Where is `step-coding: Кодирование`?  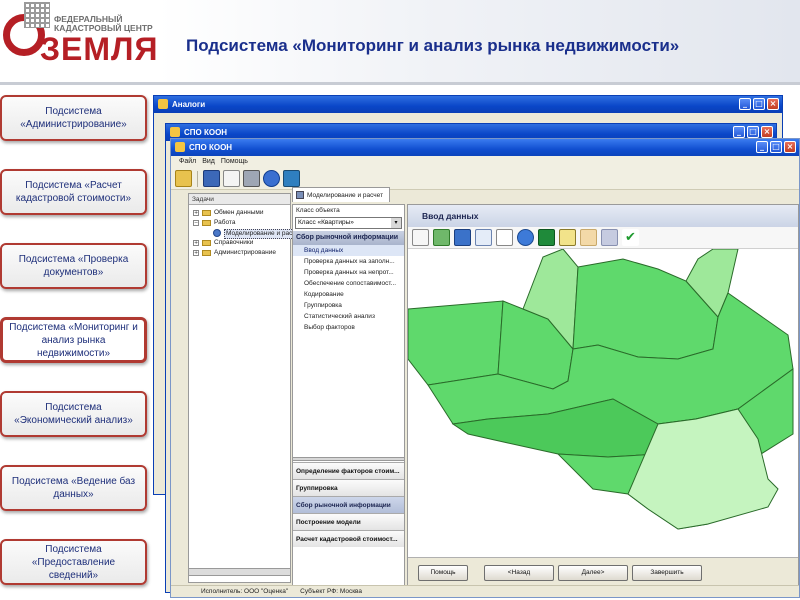 step-coding: Кодирование is located at coordinates (348, 294).